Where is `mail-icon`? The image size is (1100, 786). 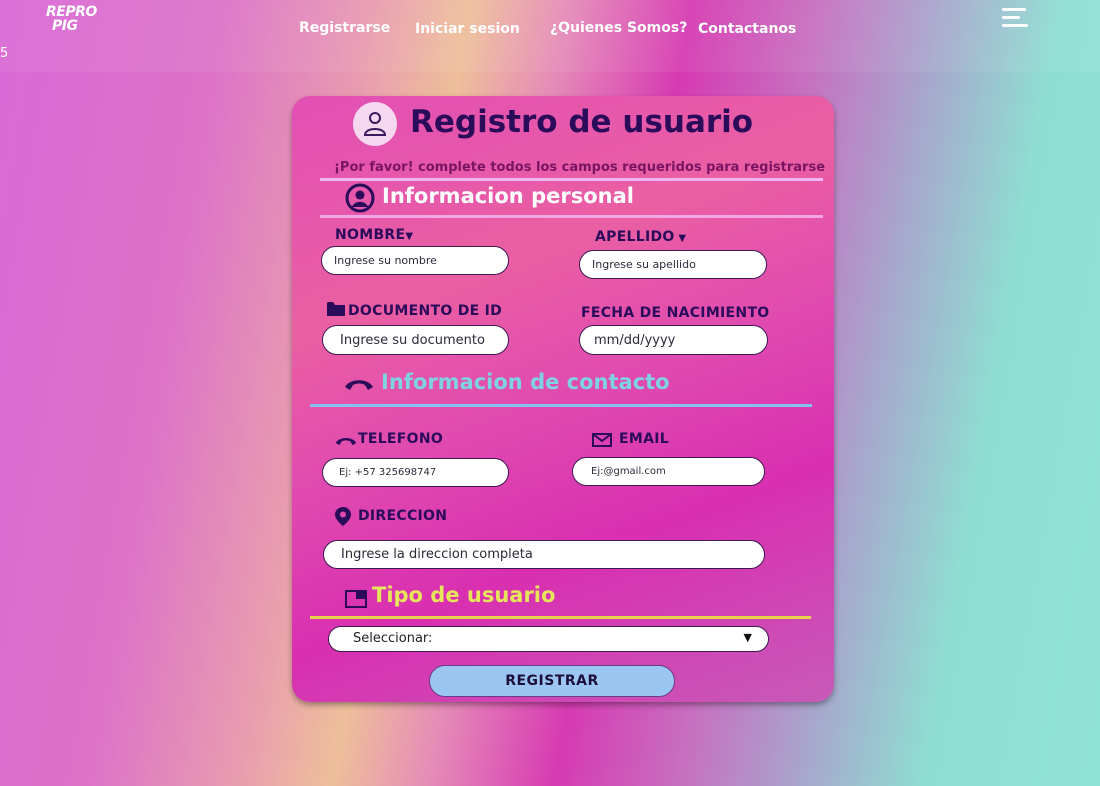
mail-icon is located at coordinates (602, 441).